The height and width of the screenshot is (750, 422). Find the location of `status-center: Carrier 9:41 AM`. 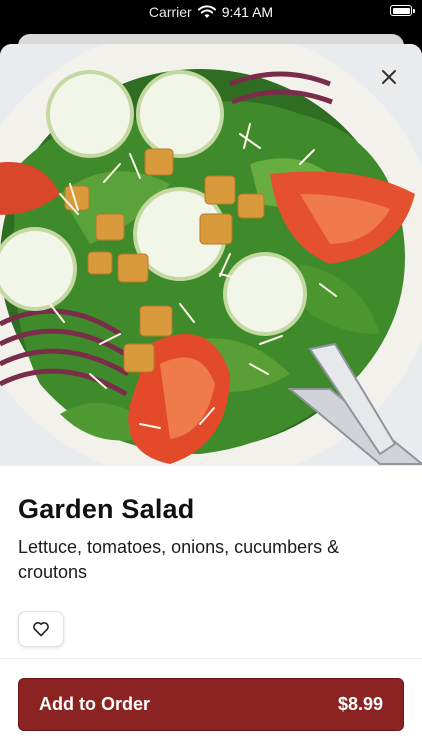

status-center: Carrier 9:41 AM is located at coordinates (211, 12).